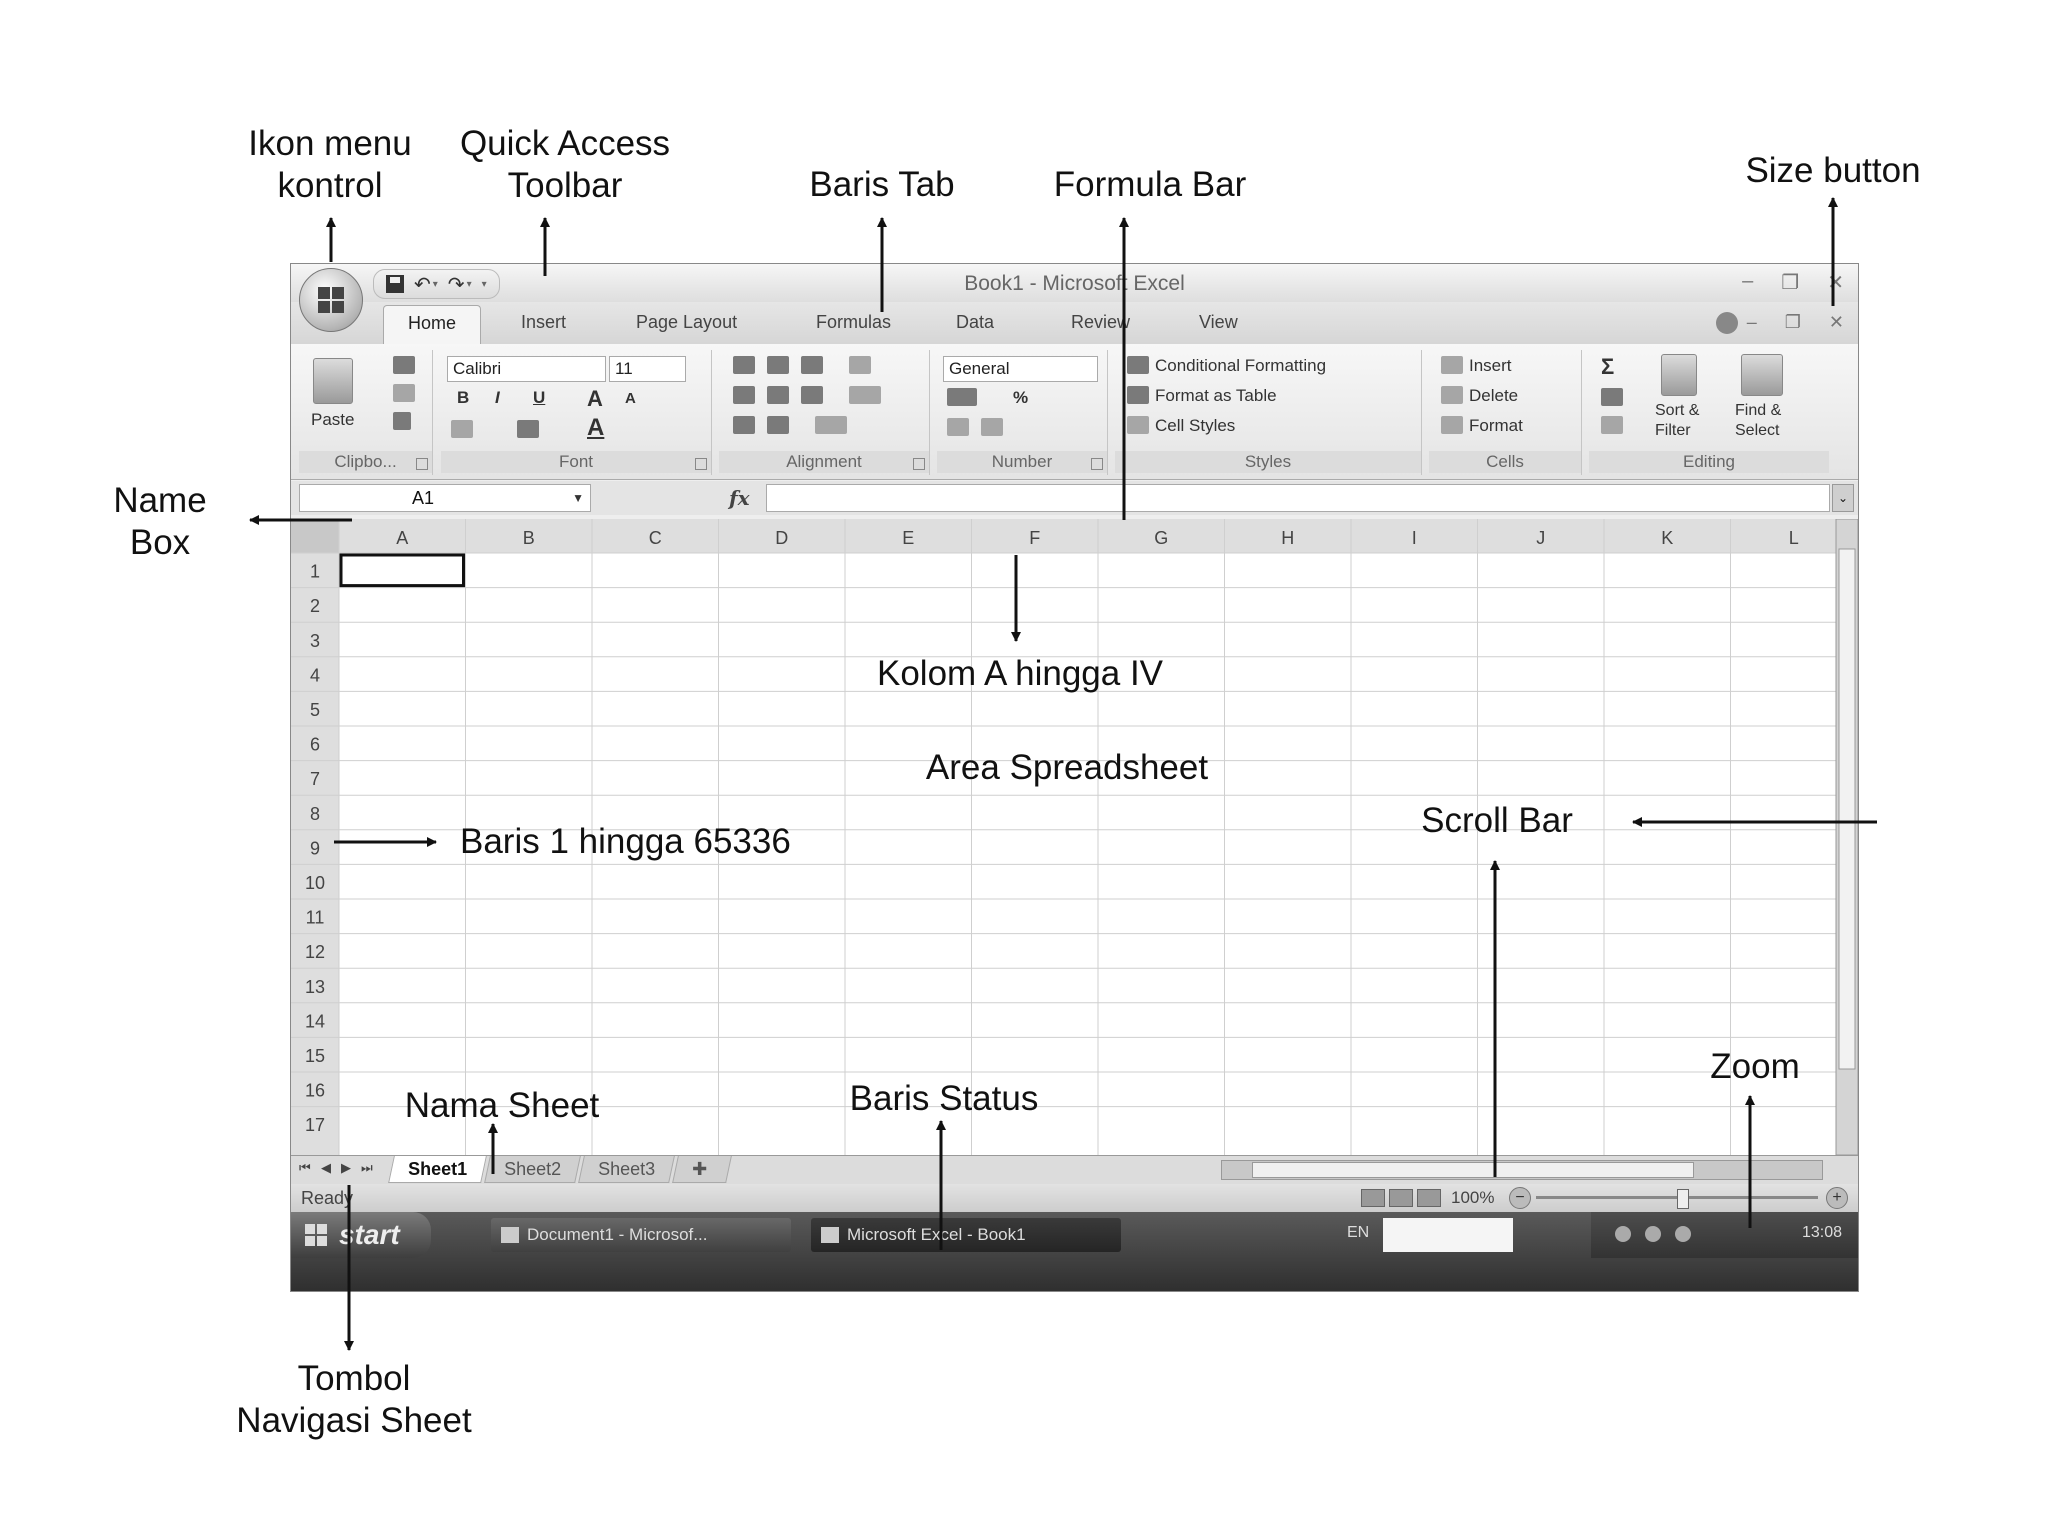 This screenshot has height=1536, width=2048. What do you see at coordinates (1067, 767) in the screenshot?
I see `label-area-spreadsheet: Area Spreadsheet` at bounding box center [1067, 767].